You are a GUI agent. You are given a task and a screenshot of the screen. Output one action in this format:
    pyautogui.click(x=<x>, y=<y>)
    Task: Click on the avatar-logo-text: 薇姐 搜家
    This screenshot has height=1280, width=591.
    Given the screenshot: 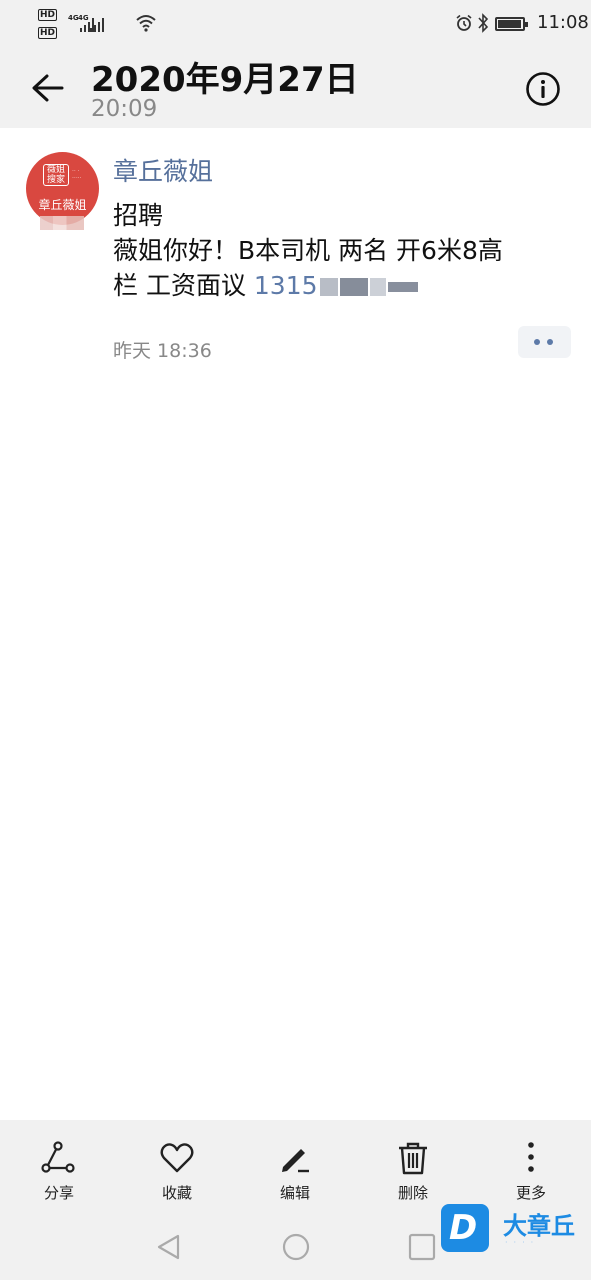 What is the action you would take?
    pyautogui.click(x=56, y=175)
    